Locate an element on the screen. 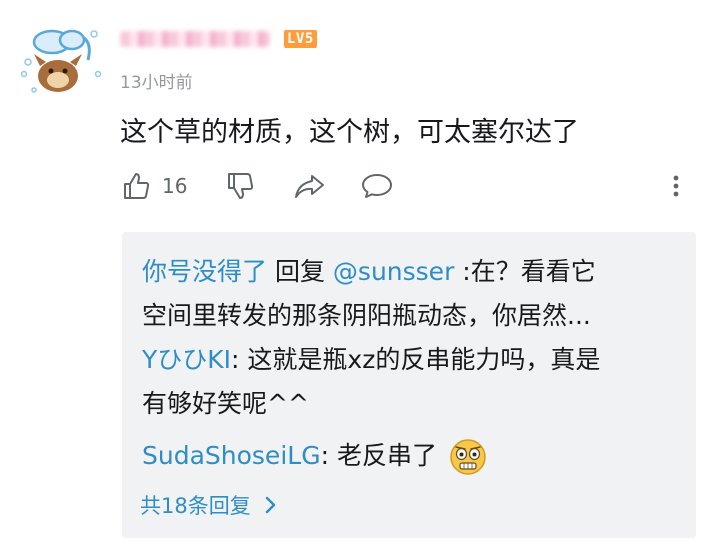  reply-username: 你号没得了 is located at coordinates (204, 271).